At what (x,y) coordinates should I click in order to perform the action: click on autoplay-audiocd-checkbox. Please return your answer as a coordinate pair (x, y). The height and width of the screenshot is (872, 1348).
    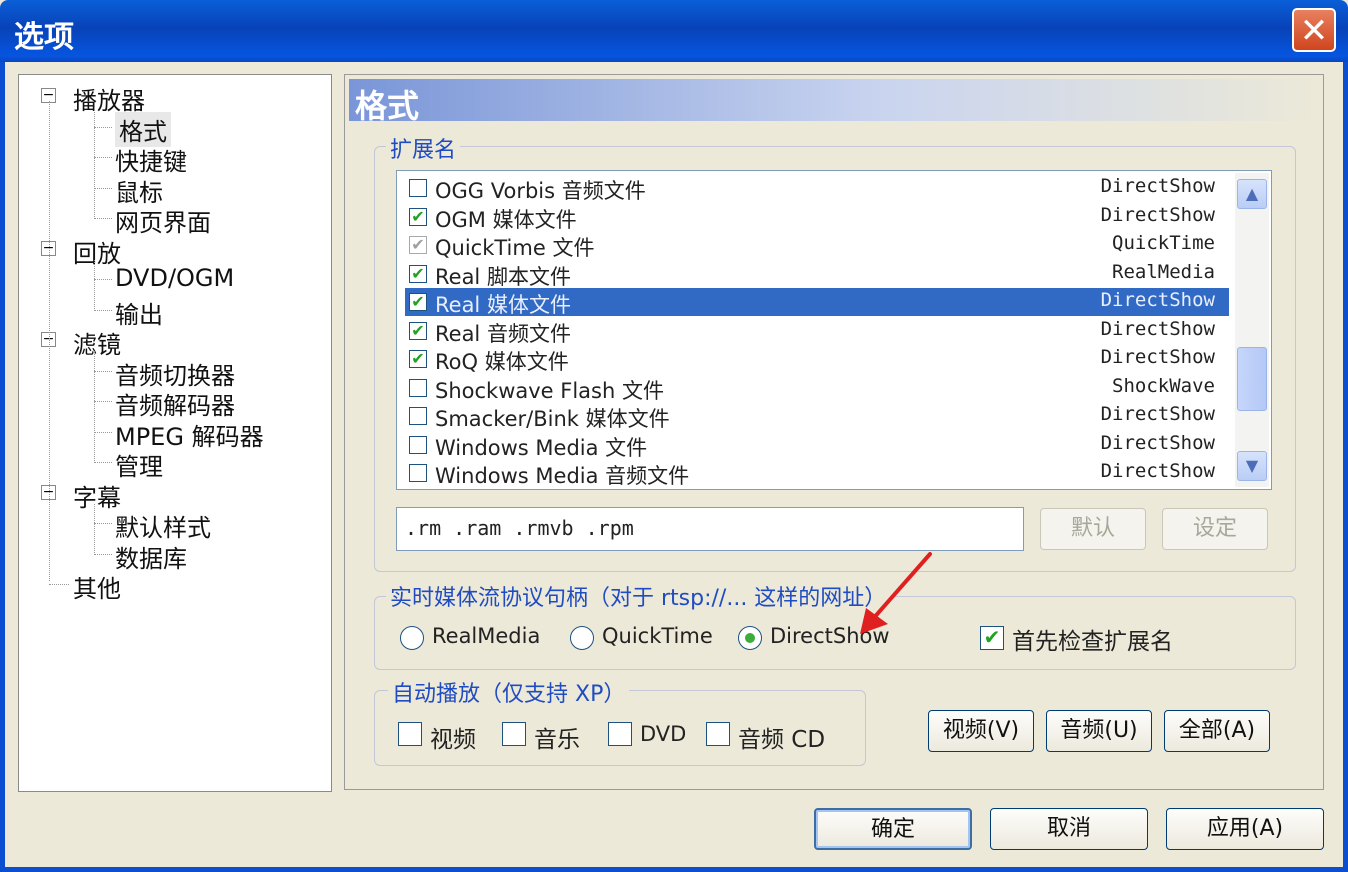
    Looking at the image, I should click on (718, 734).